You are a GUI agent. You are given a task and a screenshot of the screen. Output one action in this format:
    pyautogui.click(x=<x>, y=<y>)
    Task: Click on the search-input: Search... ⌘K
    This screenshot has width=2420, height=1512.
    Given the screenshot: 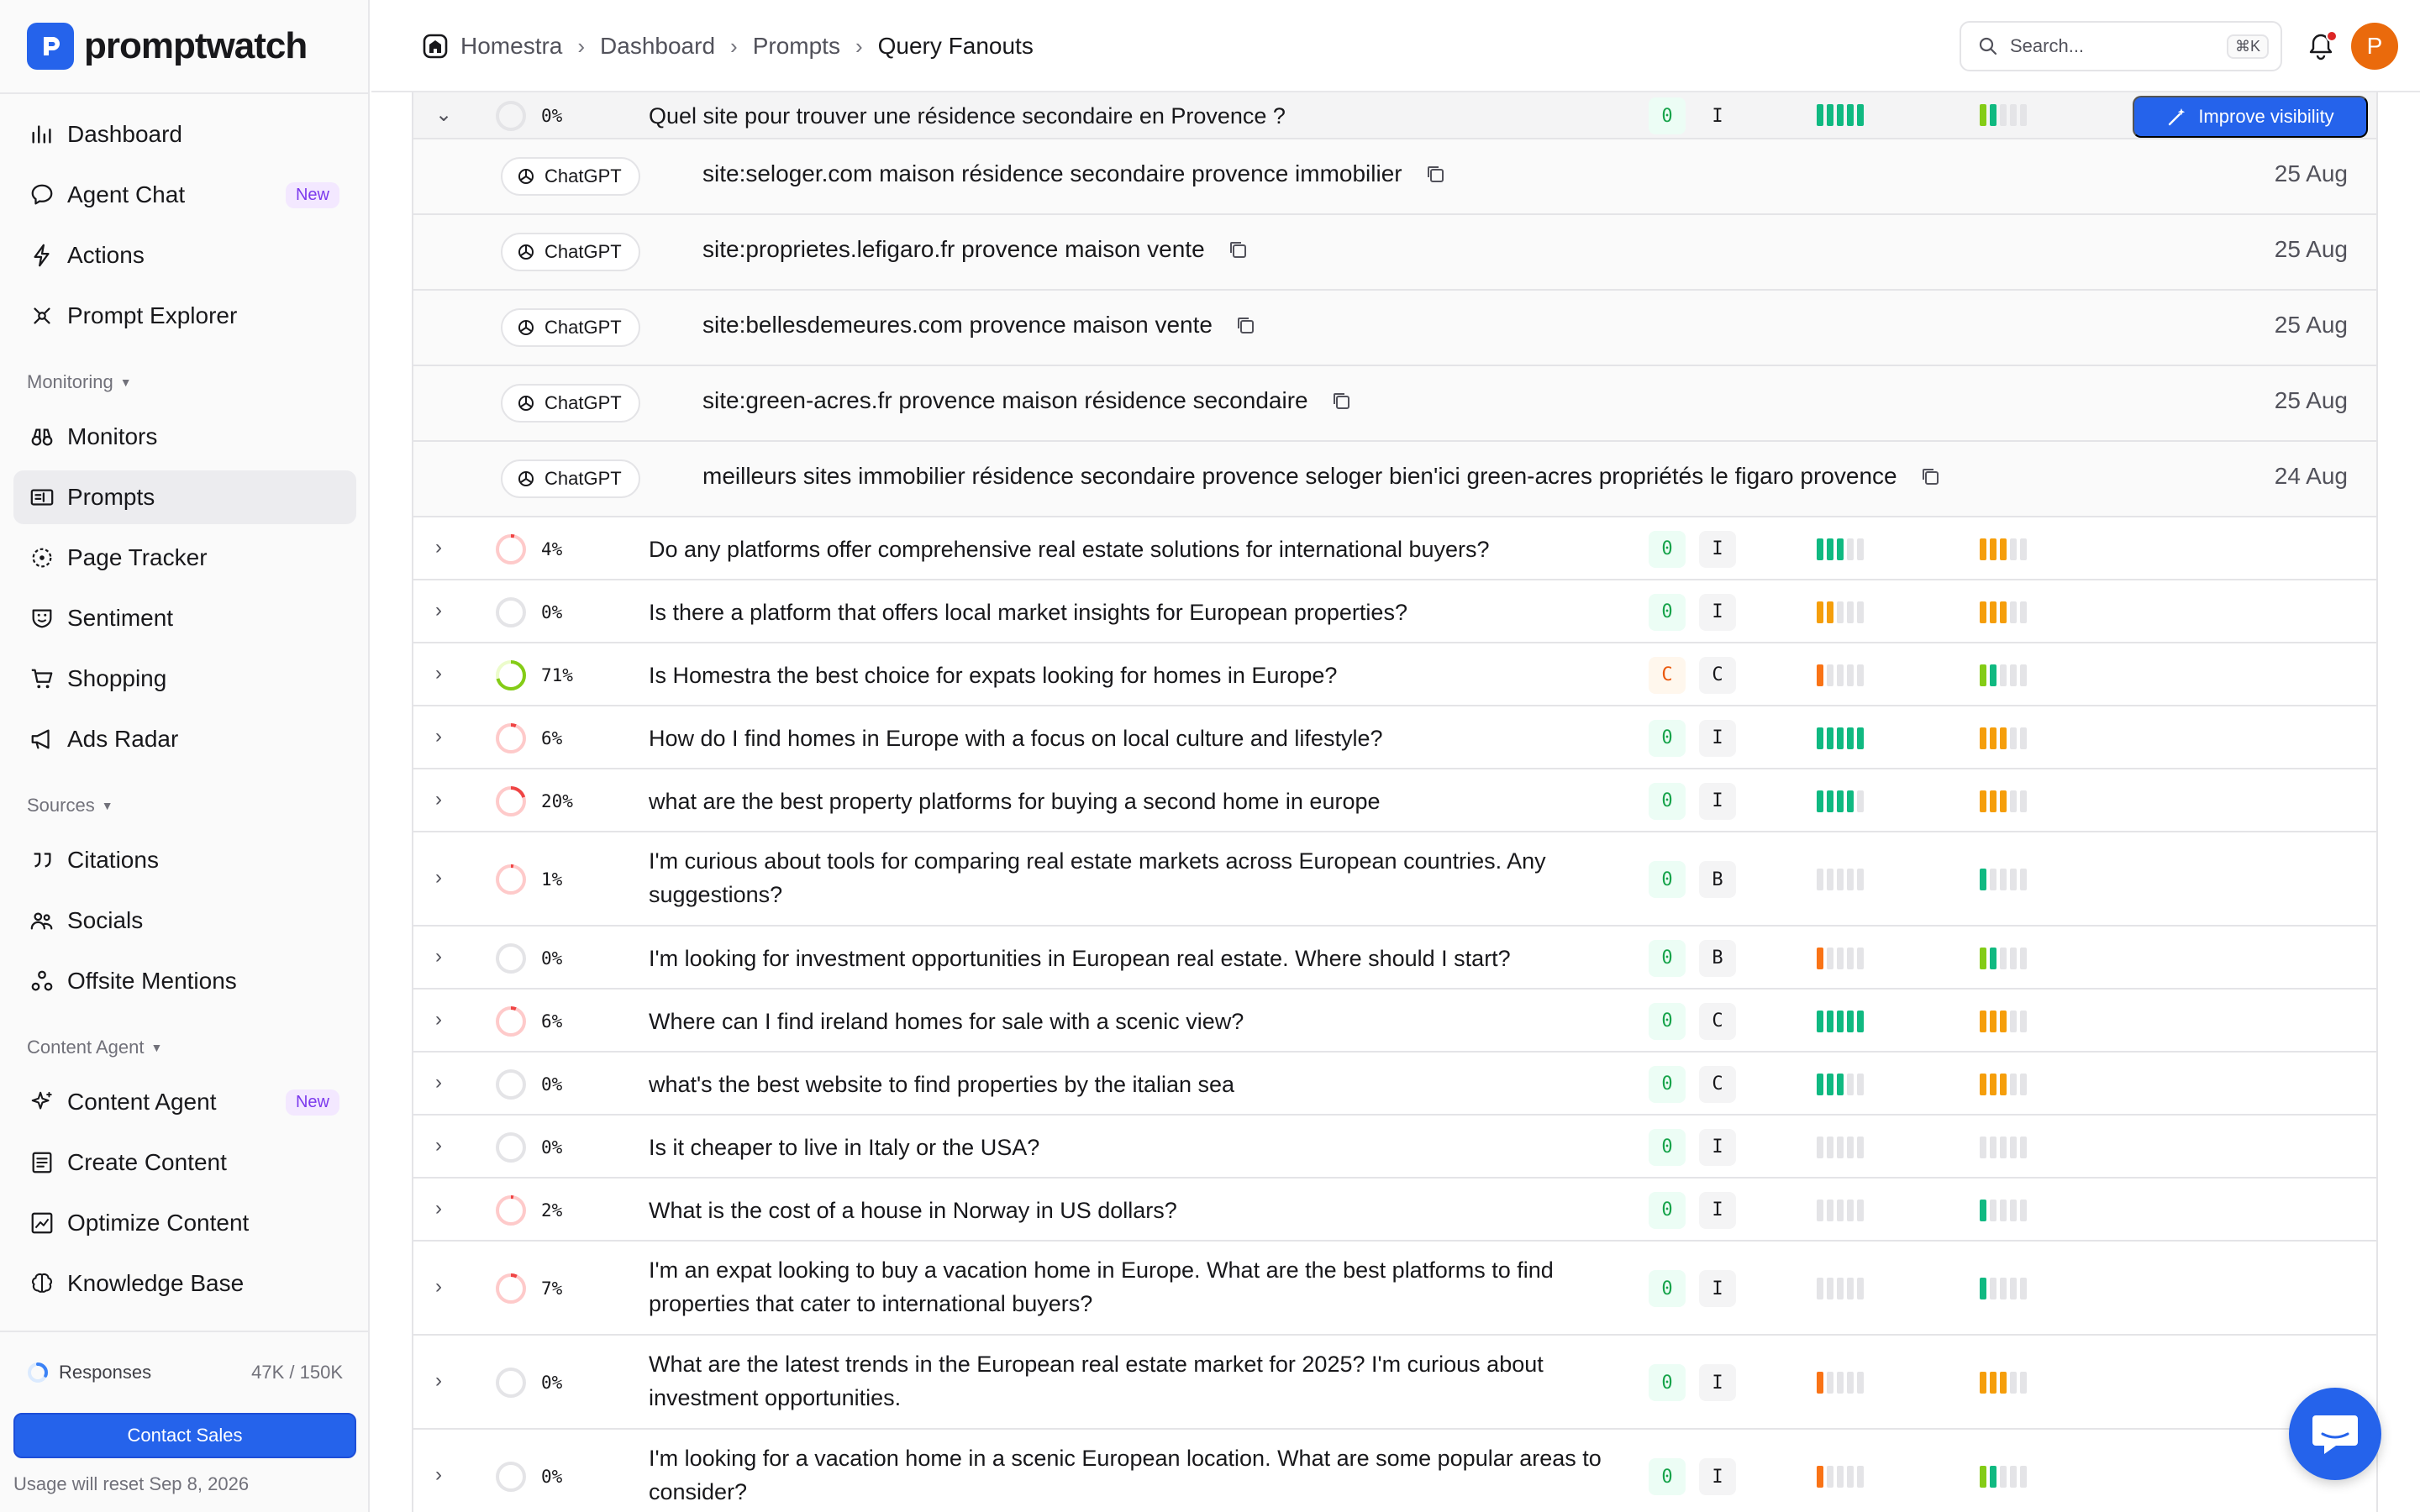 What is the action you would take?
    pyautogui.click(x=2121, y=46)
    